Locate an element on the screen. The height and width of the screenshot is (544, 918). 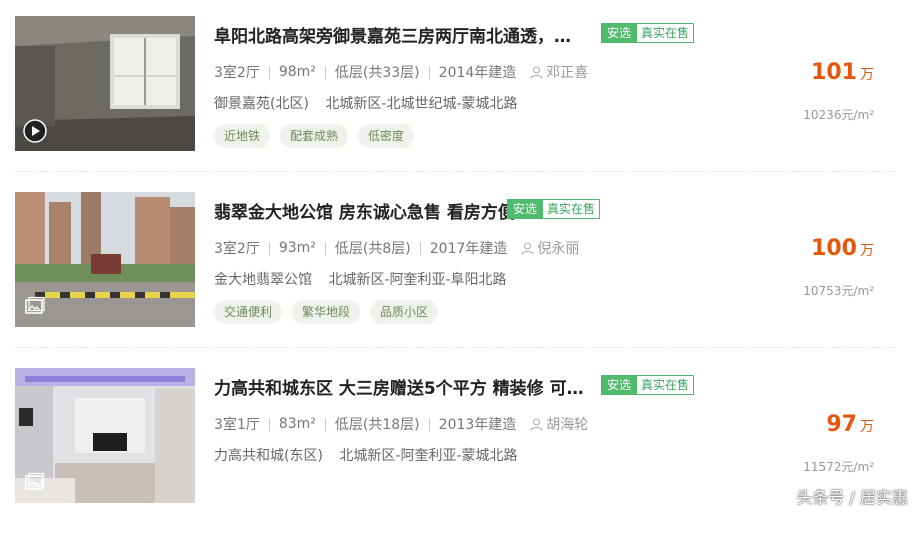
listing-address: 御景嘉苑(北区) 北城新区-北城世纪城-蒙城北路 is located at coordinates (372, 103).